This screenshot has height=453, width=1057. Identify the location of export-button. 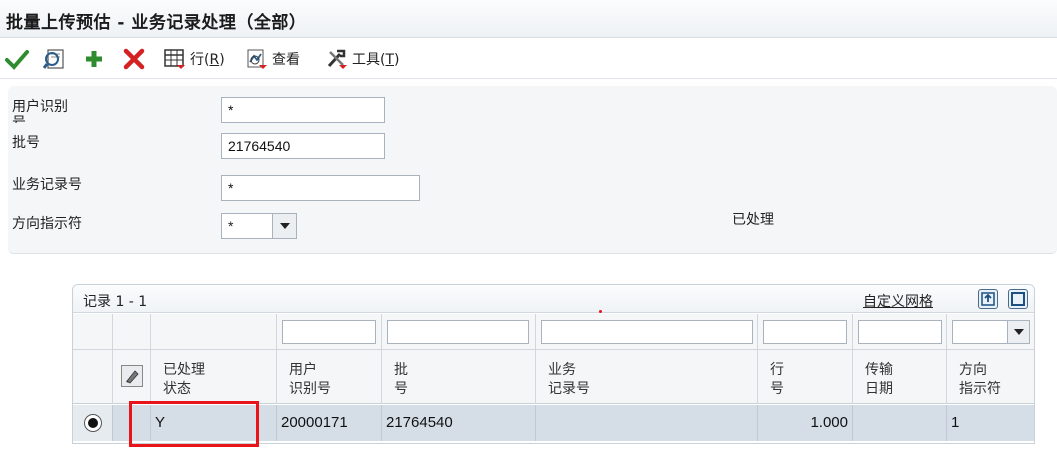
(988, 299).